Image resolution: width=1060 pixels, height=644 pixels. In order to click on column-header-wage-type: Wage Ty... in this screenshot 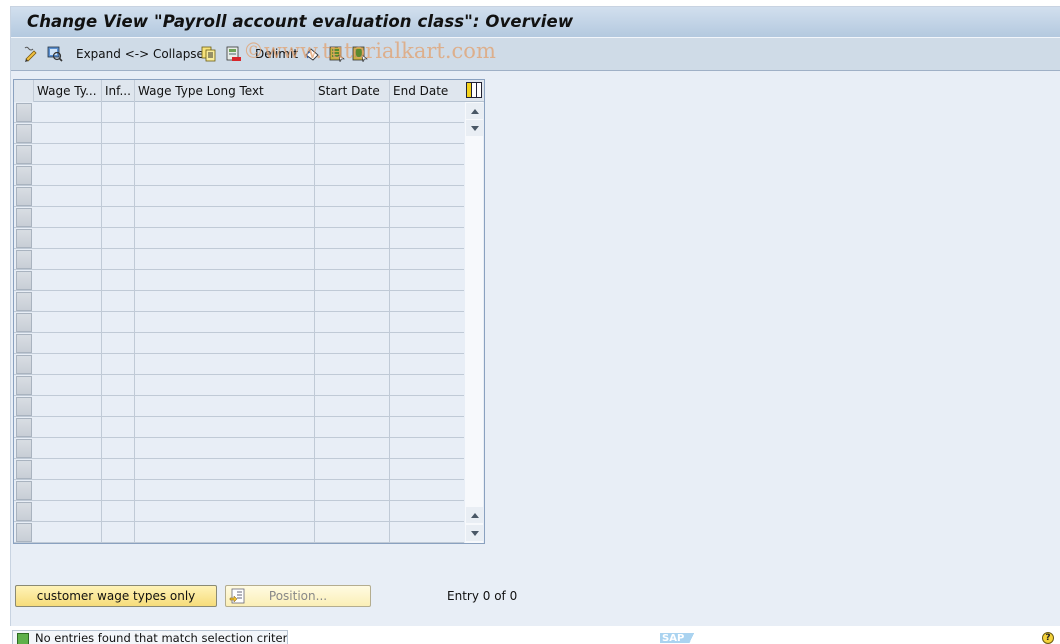, I will do `click(68, 91)`.